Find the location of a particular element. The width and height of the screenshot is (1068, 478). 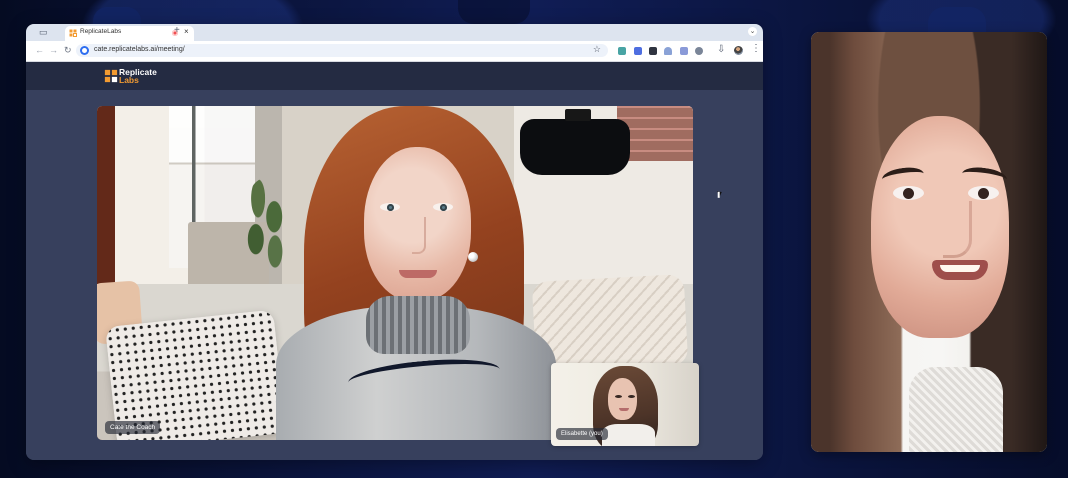

coach-earring is located at coordinates (473, 257).